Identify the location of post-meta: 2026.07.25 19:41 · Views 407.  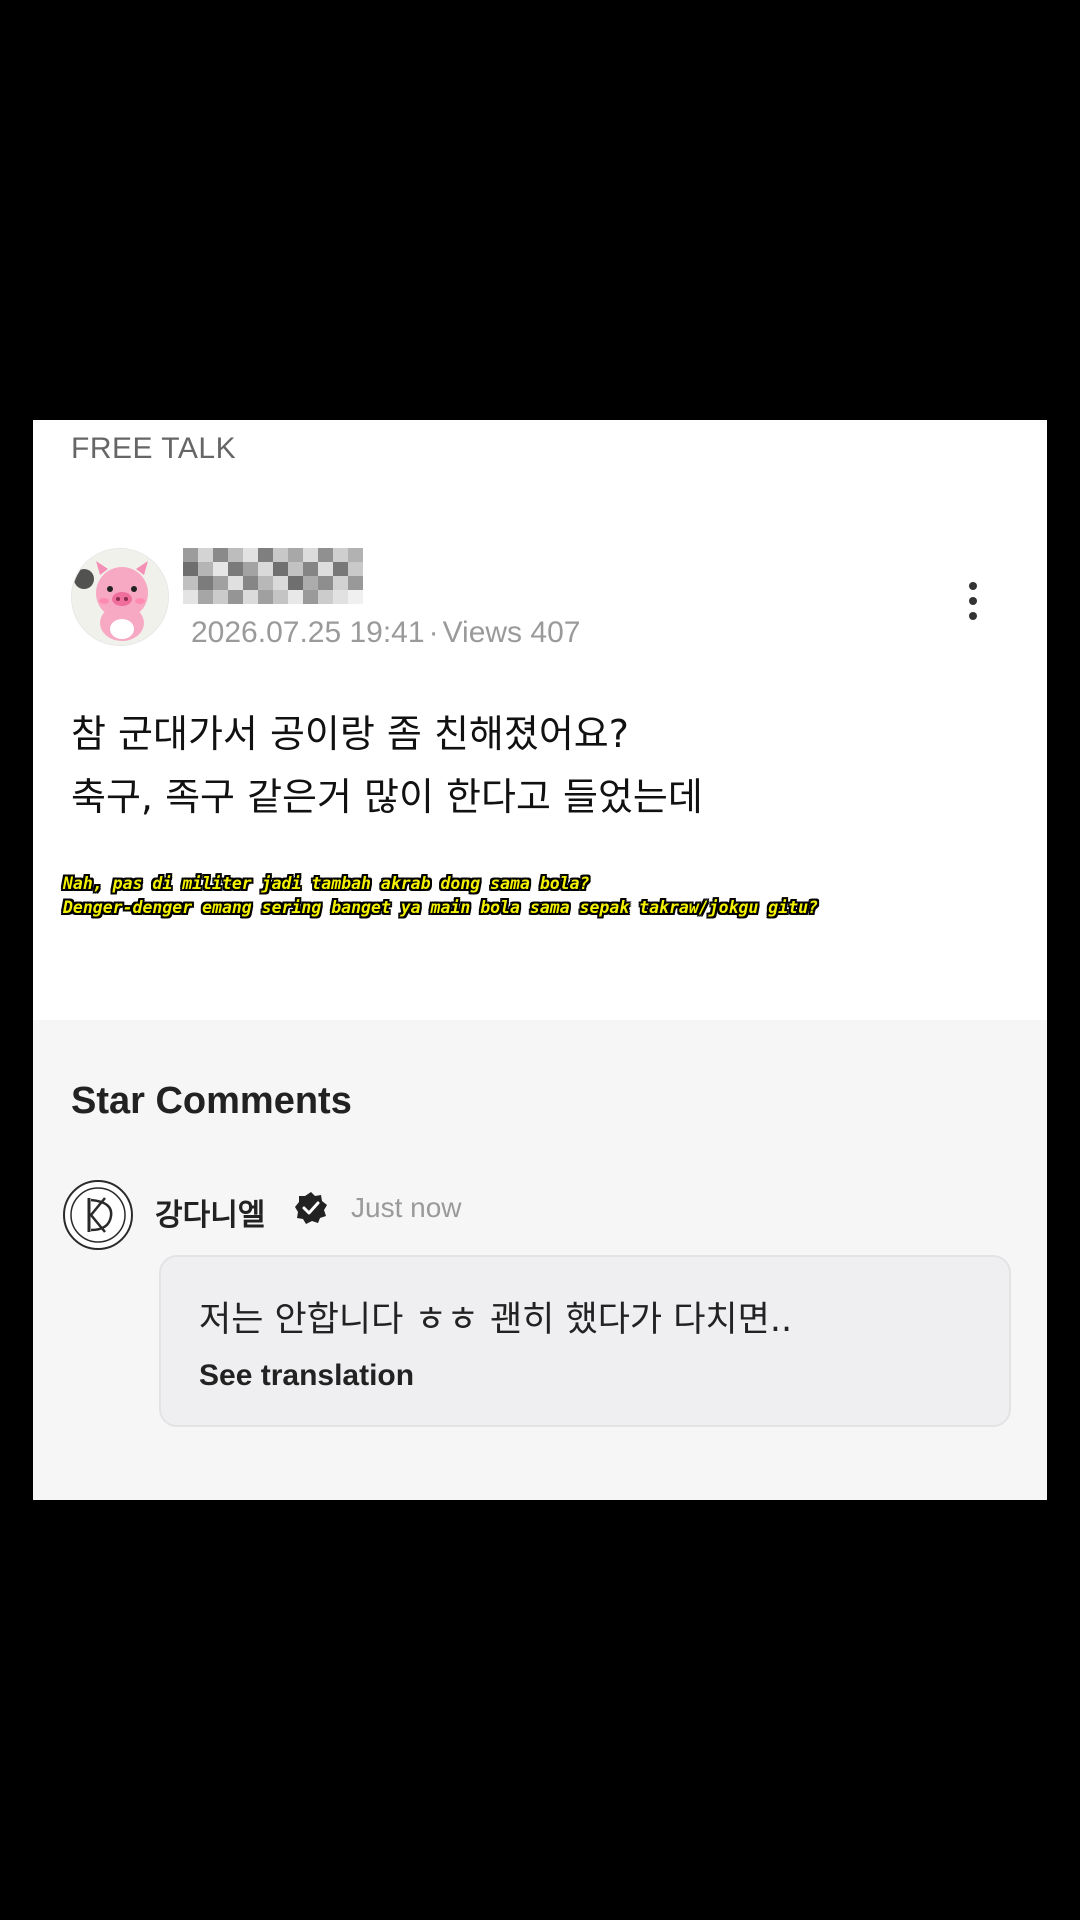
(385, 633).